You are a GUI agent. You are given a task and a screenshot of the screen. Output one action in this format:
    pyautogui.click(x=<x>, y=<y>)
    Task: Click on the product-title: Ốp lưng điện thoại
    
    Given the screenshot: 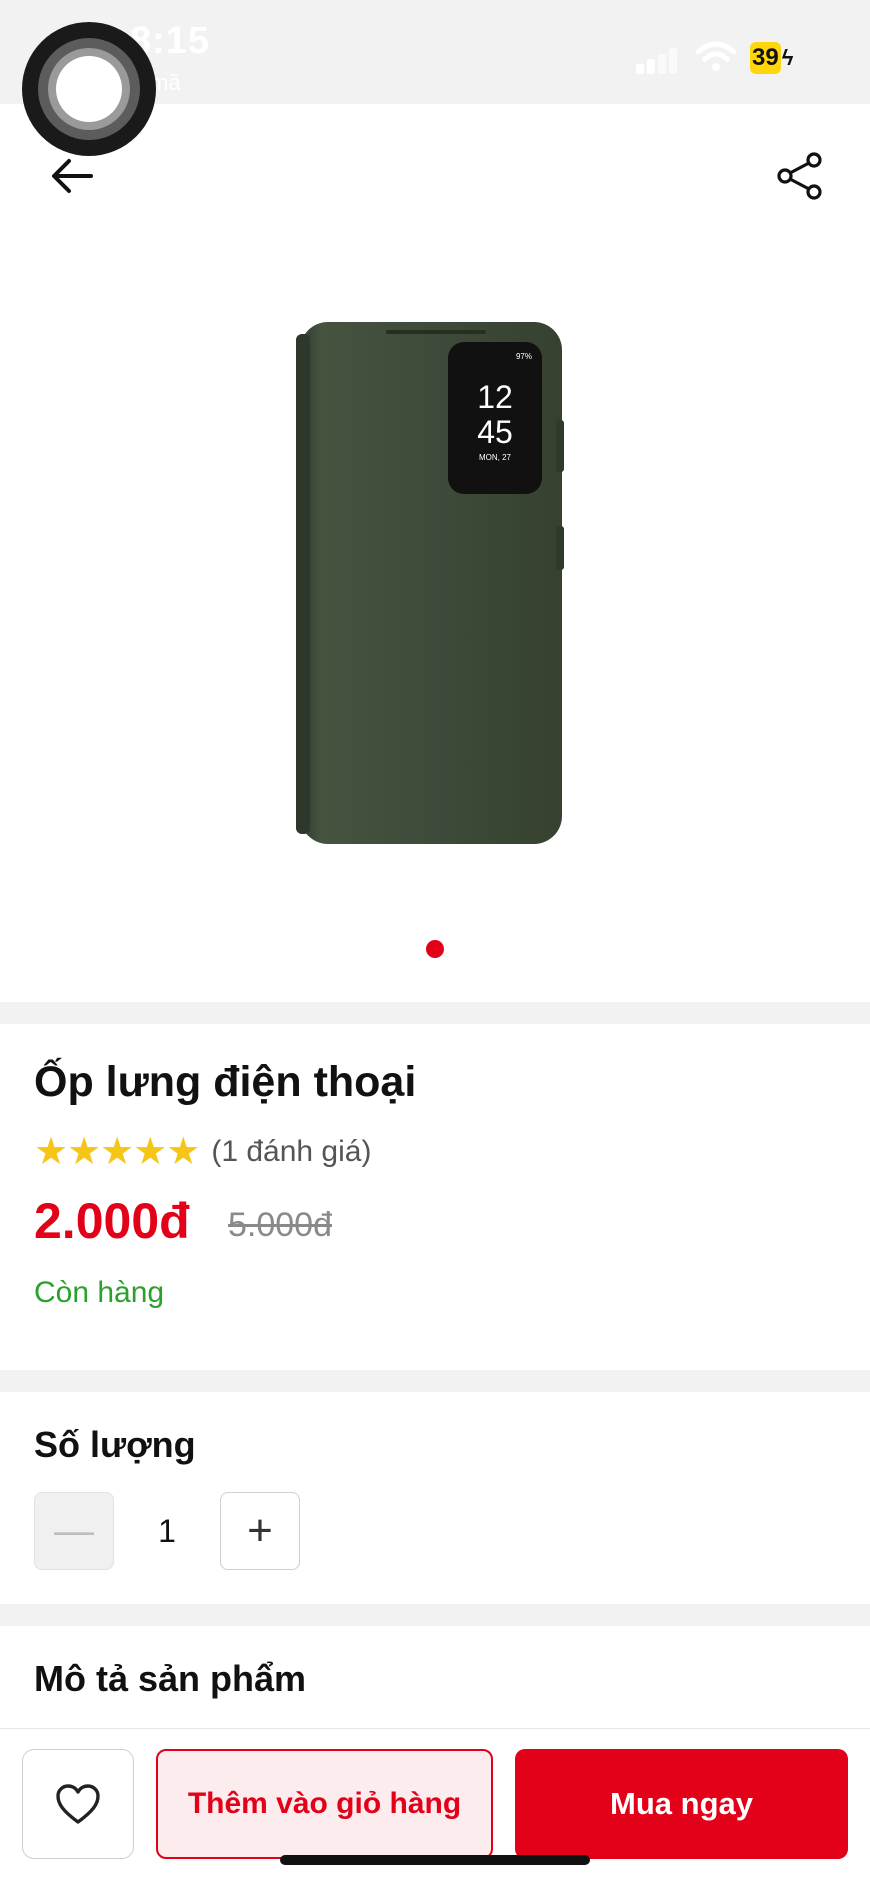 What is the action you would take?
    pyautogui.click(x=225, y=1082)
    